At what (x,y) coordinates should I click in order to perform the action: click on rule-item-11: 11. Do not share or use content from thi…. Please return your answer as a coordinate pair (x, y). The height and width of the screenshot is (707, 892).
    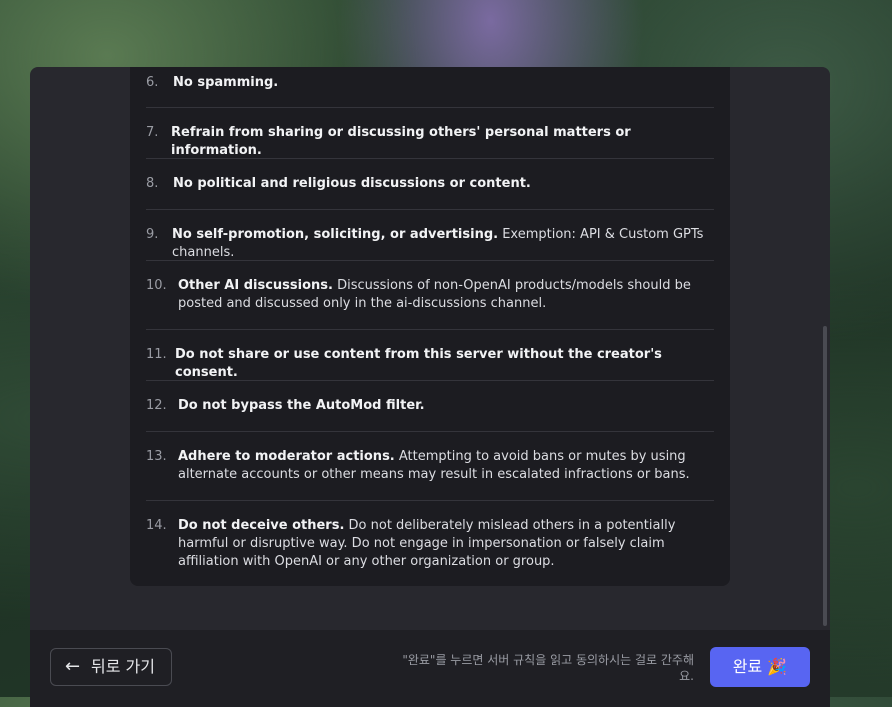
    Looking at the image, I should click on (430, 355).